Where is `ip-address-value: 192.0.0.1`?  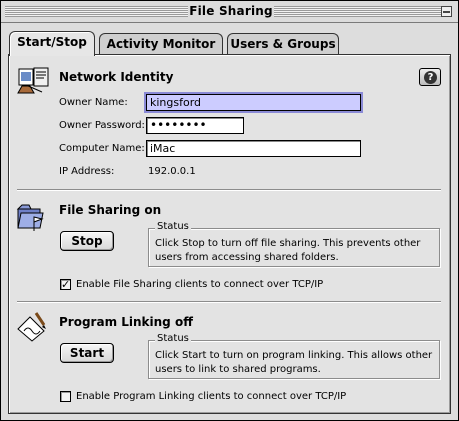
ip-address-value: 192.0.0.1 is located at coordinates (172, 171).